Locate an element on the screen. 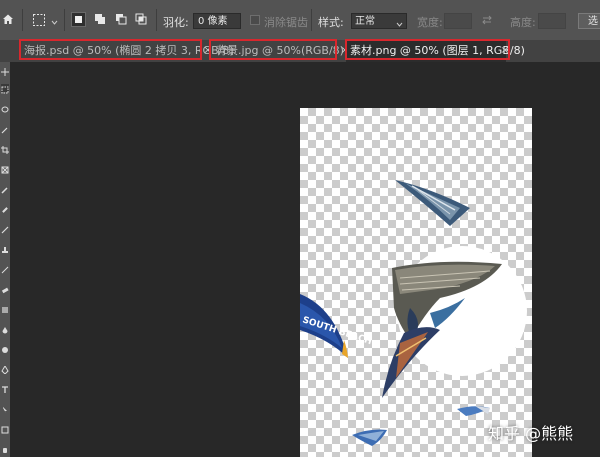 Image resolution: width=600 pixels, height=457 pixels. pen-tool-icon is located at coordinates (5, 369).